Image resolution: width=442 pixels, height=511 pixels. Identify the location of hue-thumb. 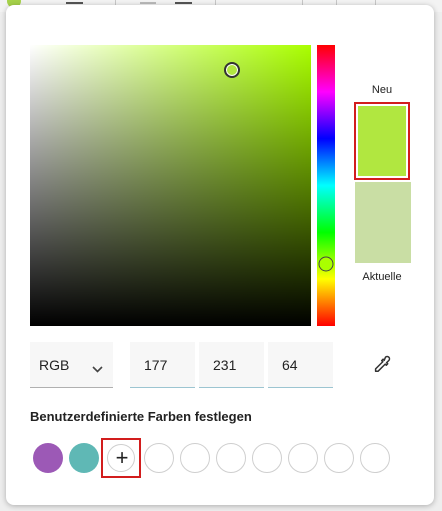
(326, 264).